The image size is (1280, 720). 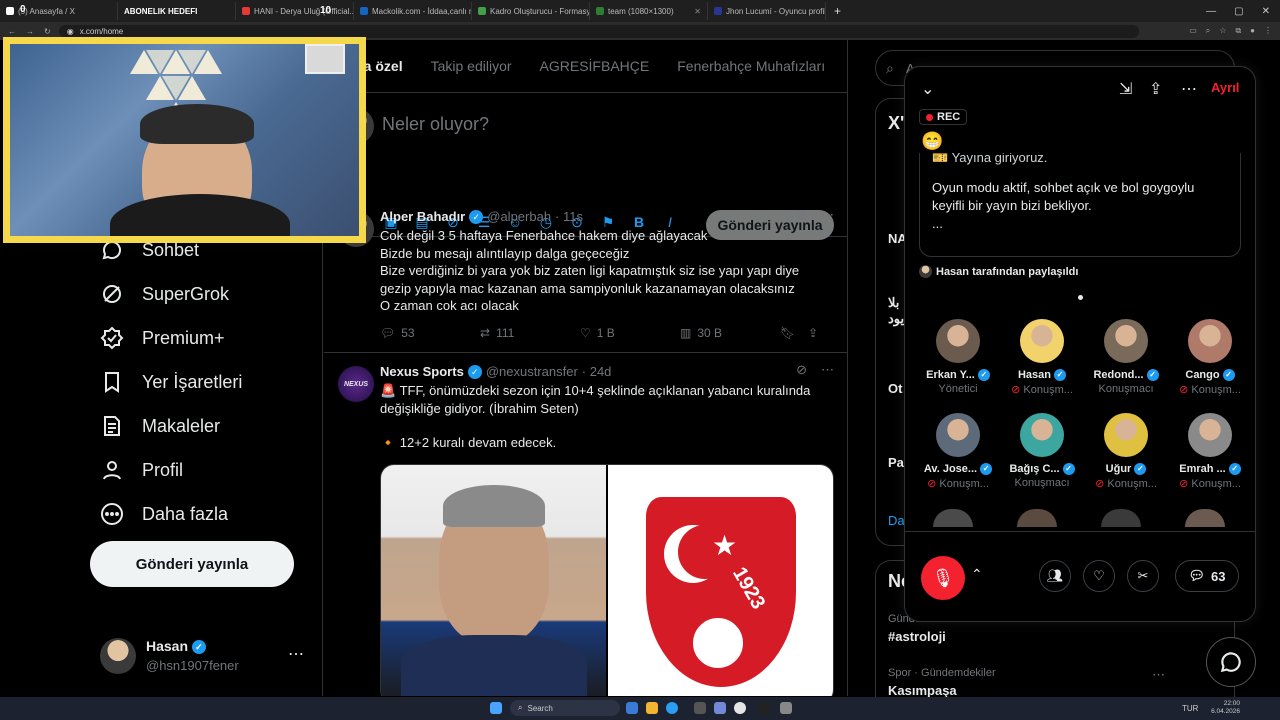 What do you see at coordinates (598, 31) in the screenshot?
I see `url-field: ◉ x.com/home` at bounding box center [598, 31].